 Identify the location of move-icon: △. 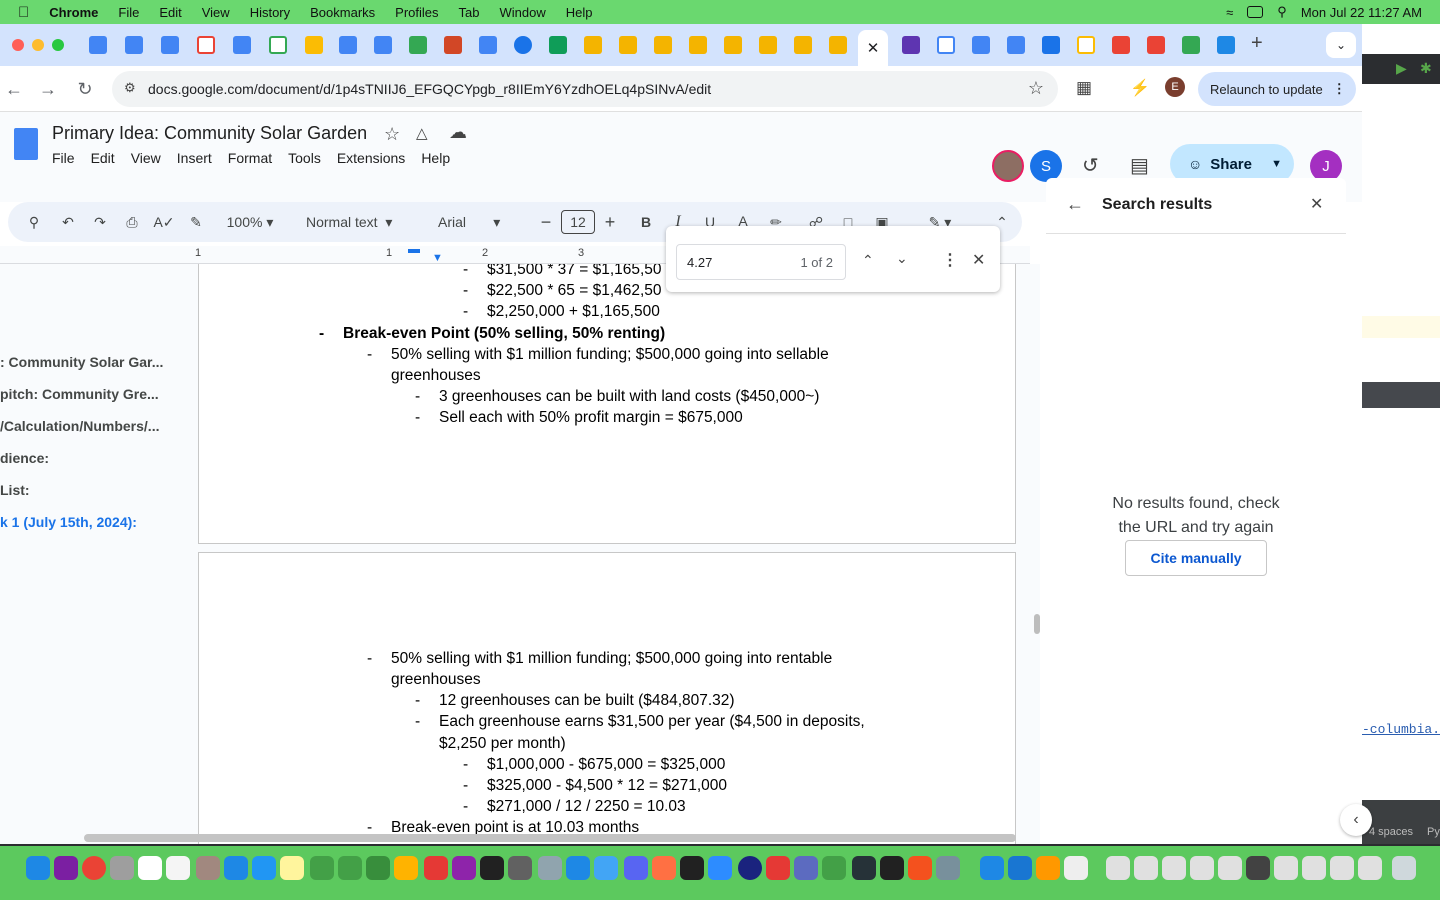
(422, 133).